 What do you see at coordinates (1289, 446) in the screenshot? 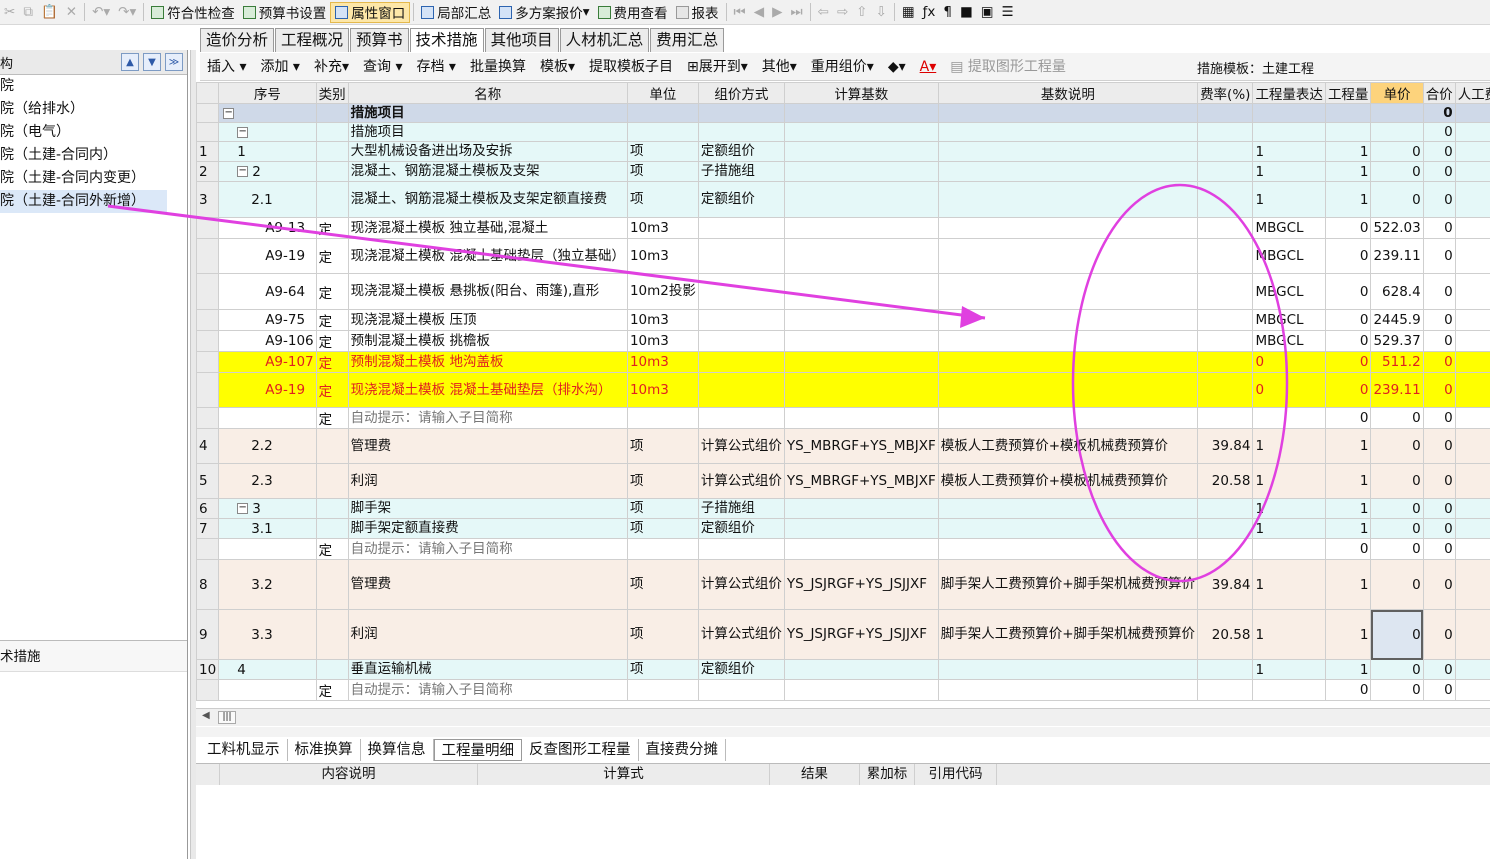
I see `cell-expr: 1` at bounding box center [1289, 446].